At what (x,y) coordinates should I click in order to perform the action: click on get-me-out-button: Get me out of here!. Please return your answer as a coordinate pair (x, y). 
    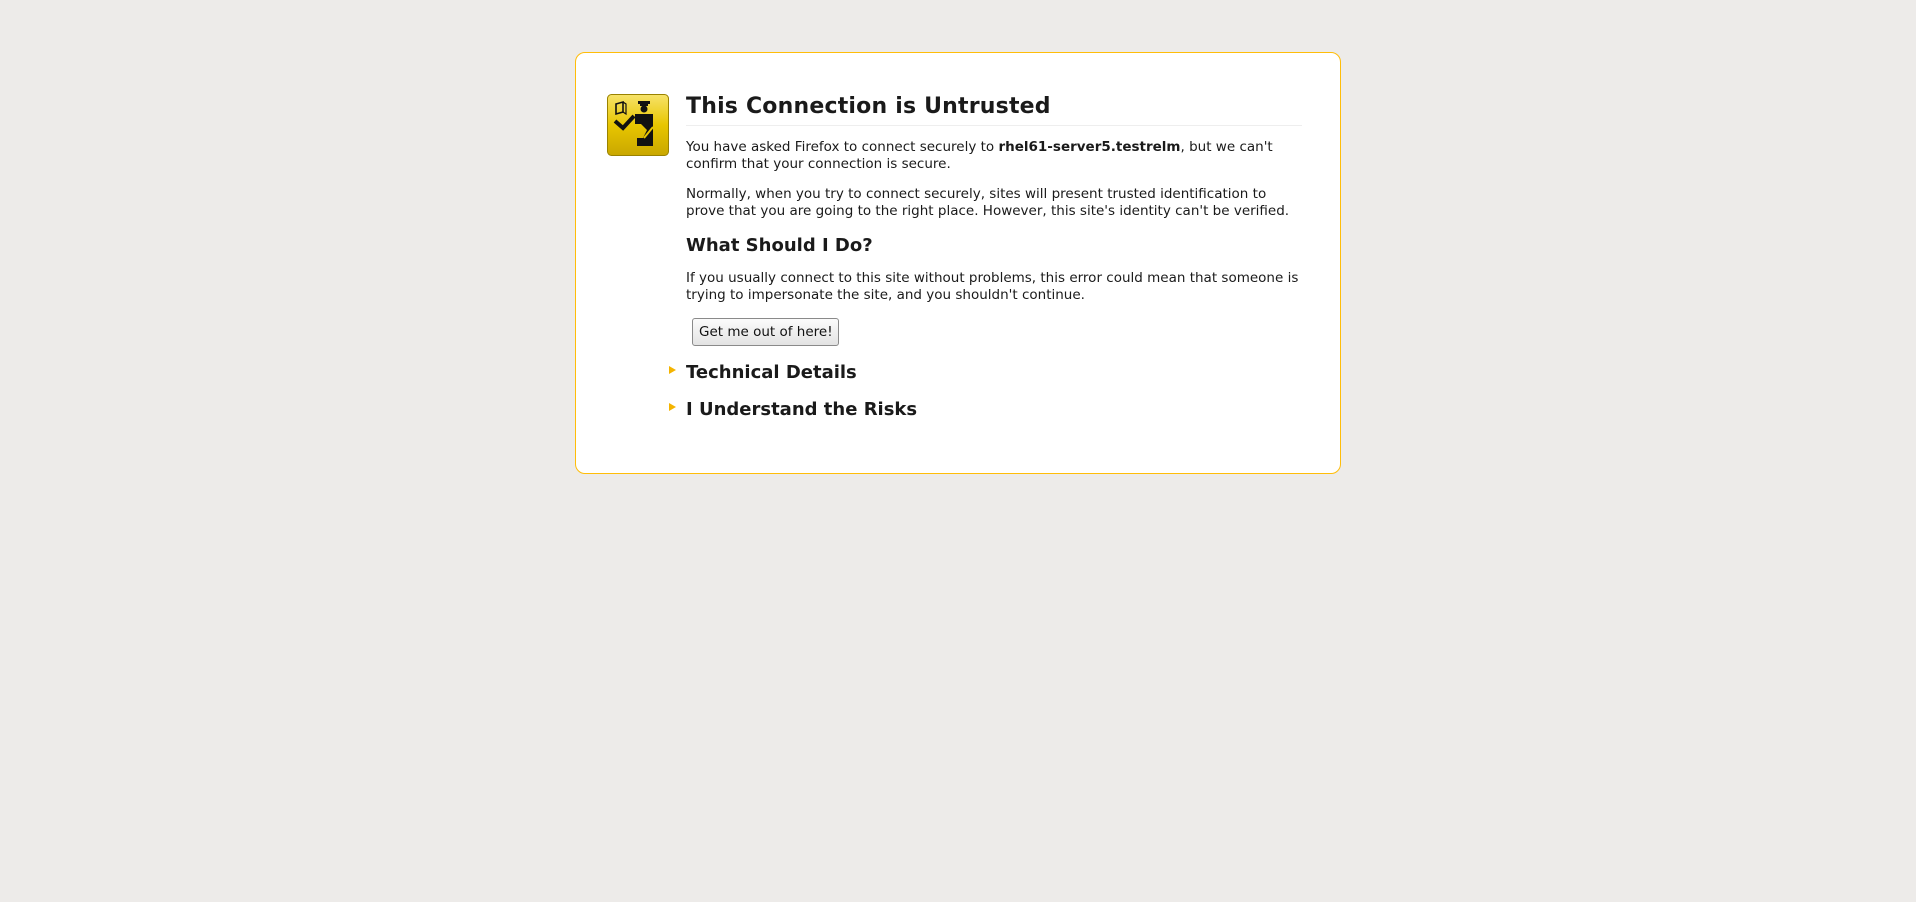
    Looking at the image, I should click on (765, 332).